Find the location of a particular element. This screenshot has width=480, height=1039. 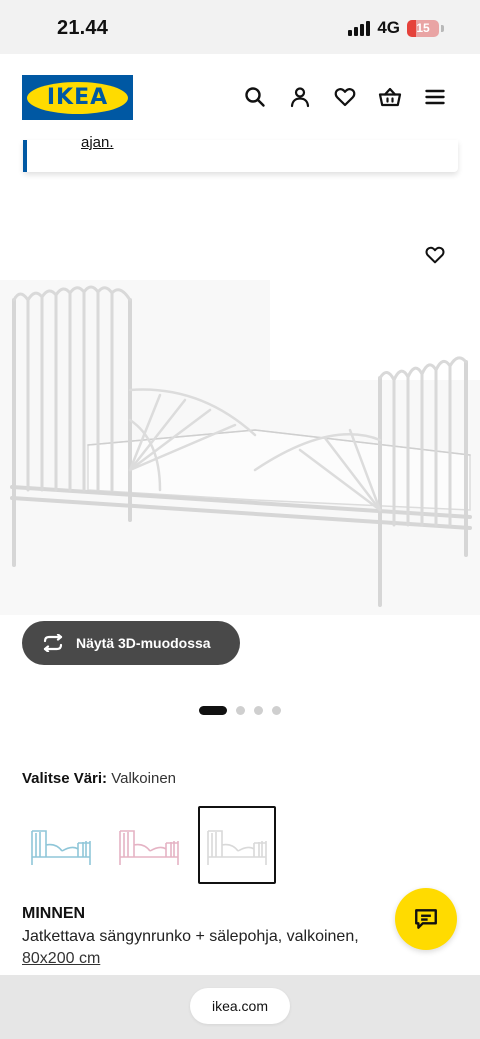

site-header: IKEA is located at coordinates (240, 97).